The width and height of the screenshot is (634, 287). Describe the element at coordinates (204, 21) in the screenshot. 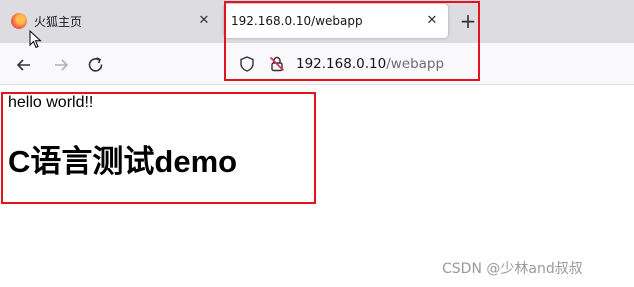

I see `tab-close-icon: ✕` at that location.